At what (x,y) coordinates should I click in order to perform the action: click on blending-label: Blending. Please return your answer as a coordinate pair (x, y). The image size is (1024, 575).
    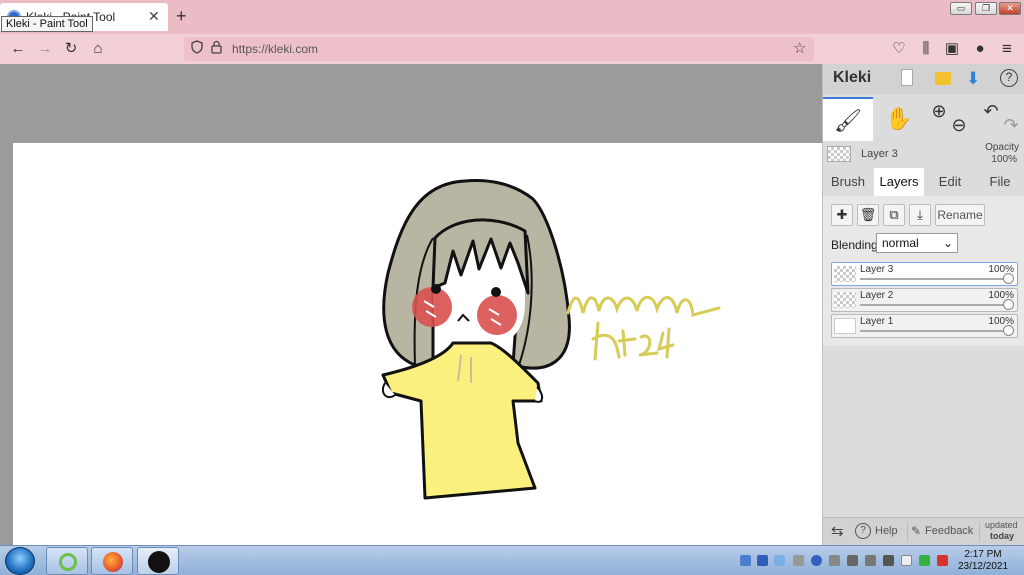
    Looking at the image, I should click on (854, 245).